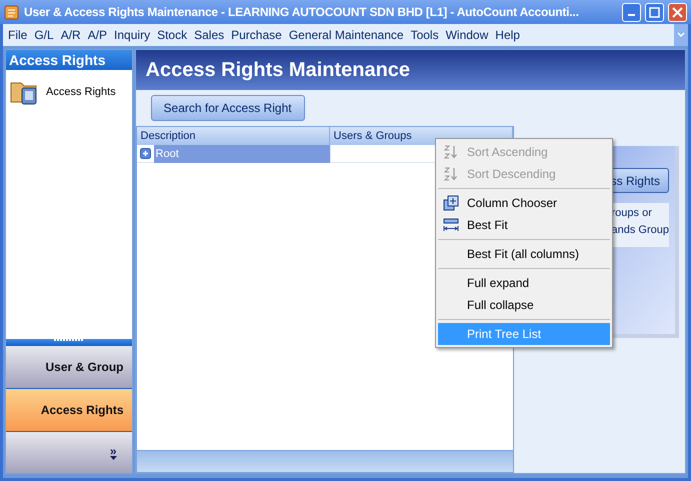 Image resolution: width=691 pixels, height=481 pixels. What do you see at coordinates (524, 203) in the screenshot?
I see `menu-option: Column Chooser` at bounding box center [524, 203].